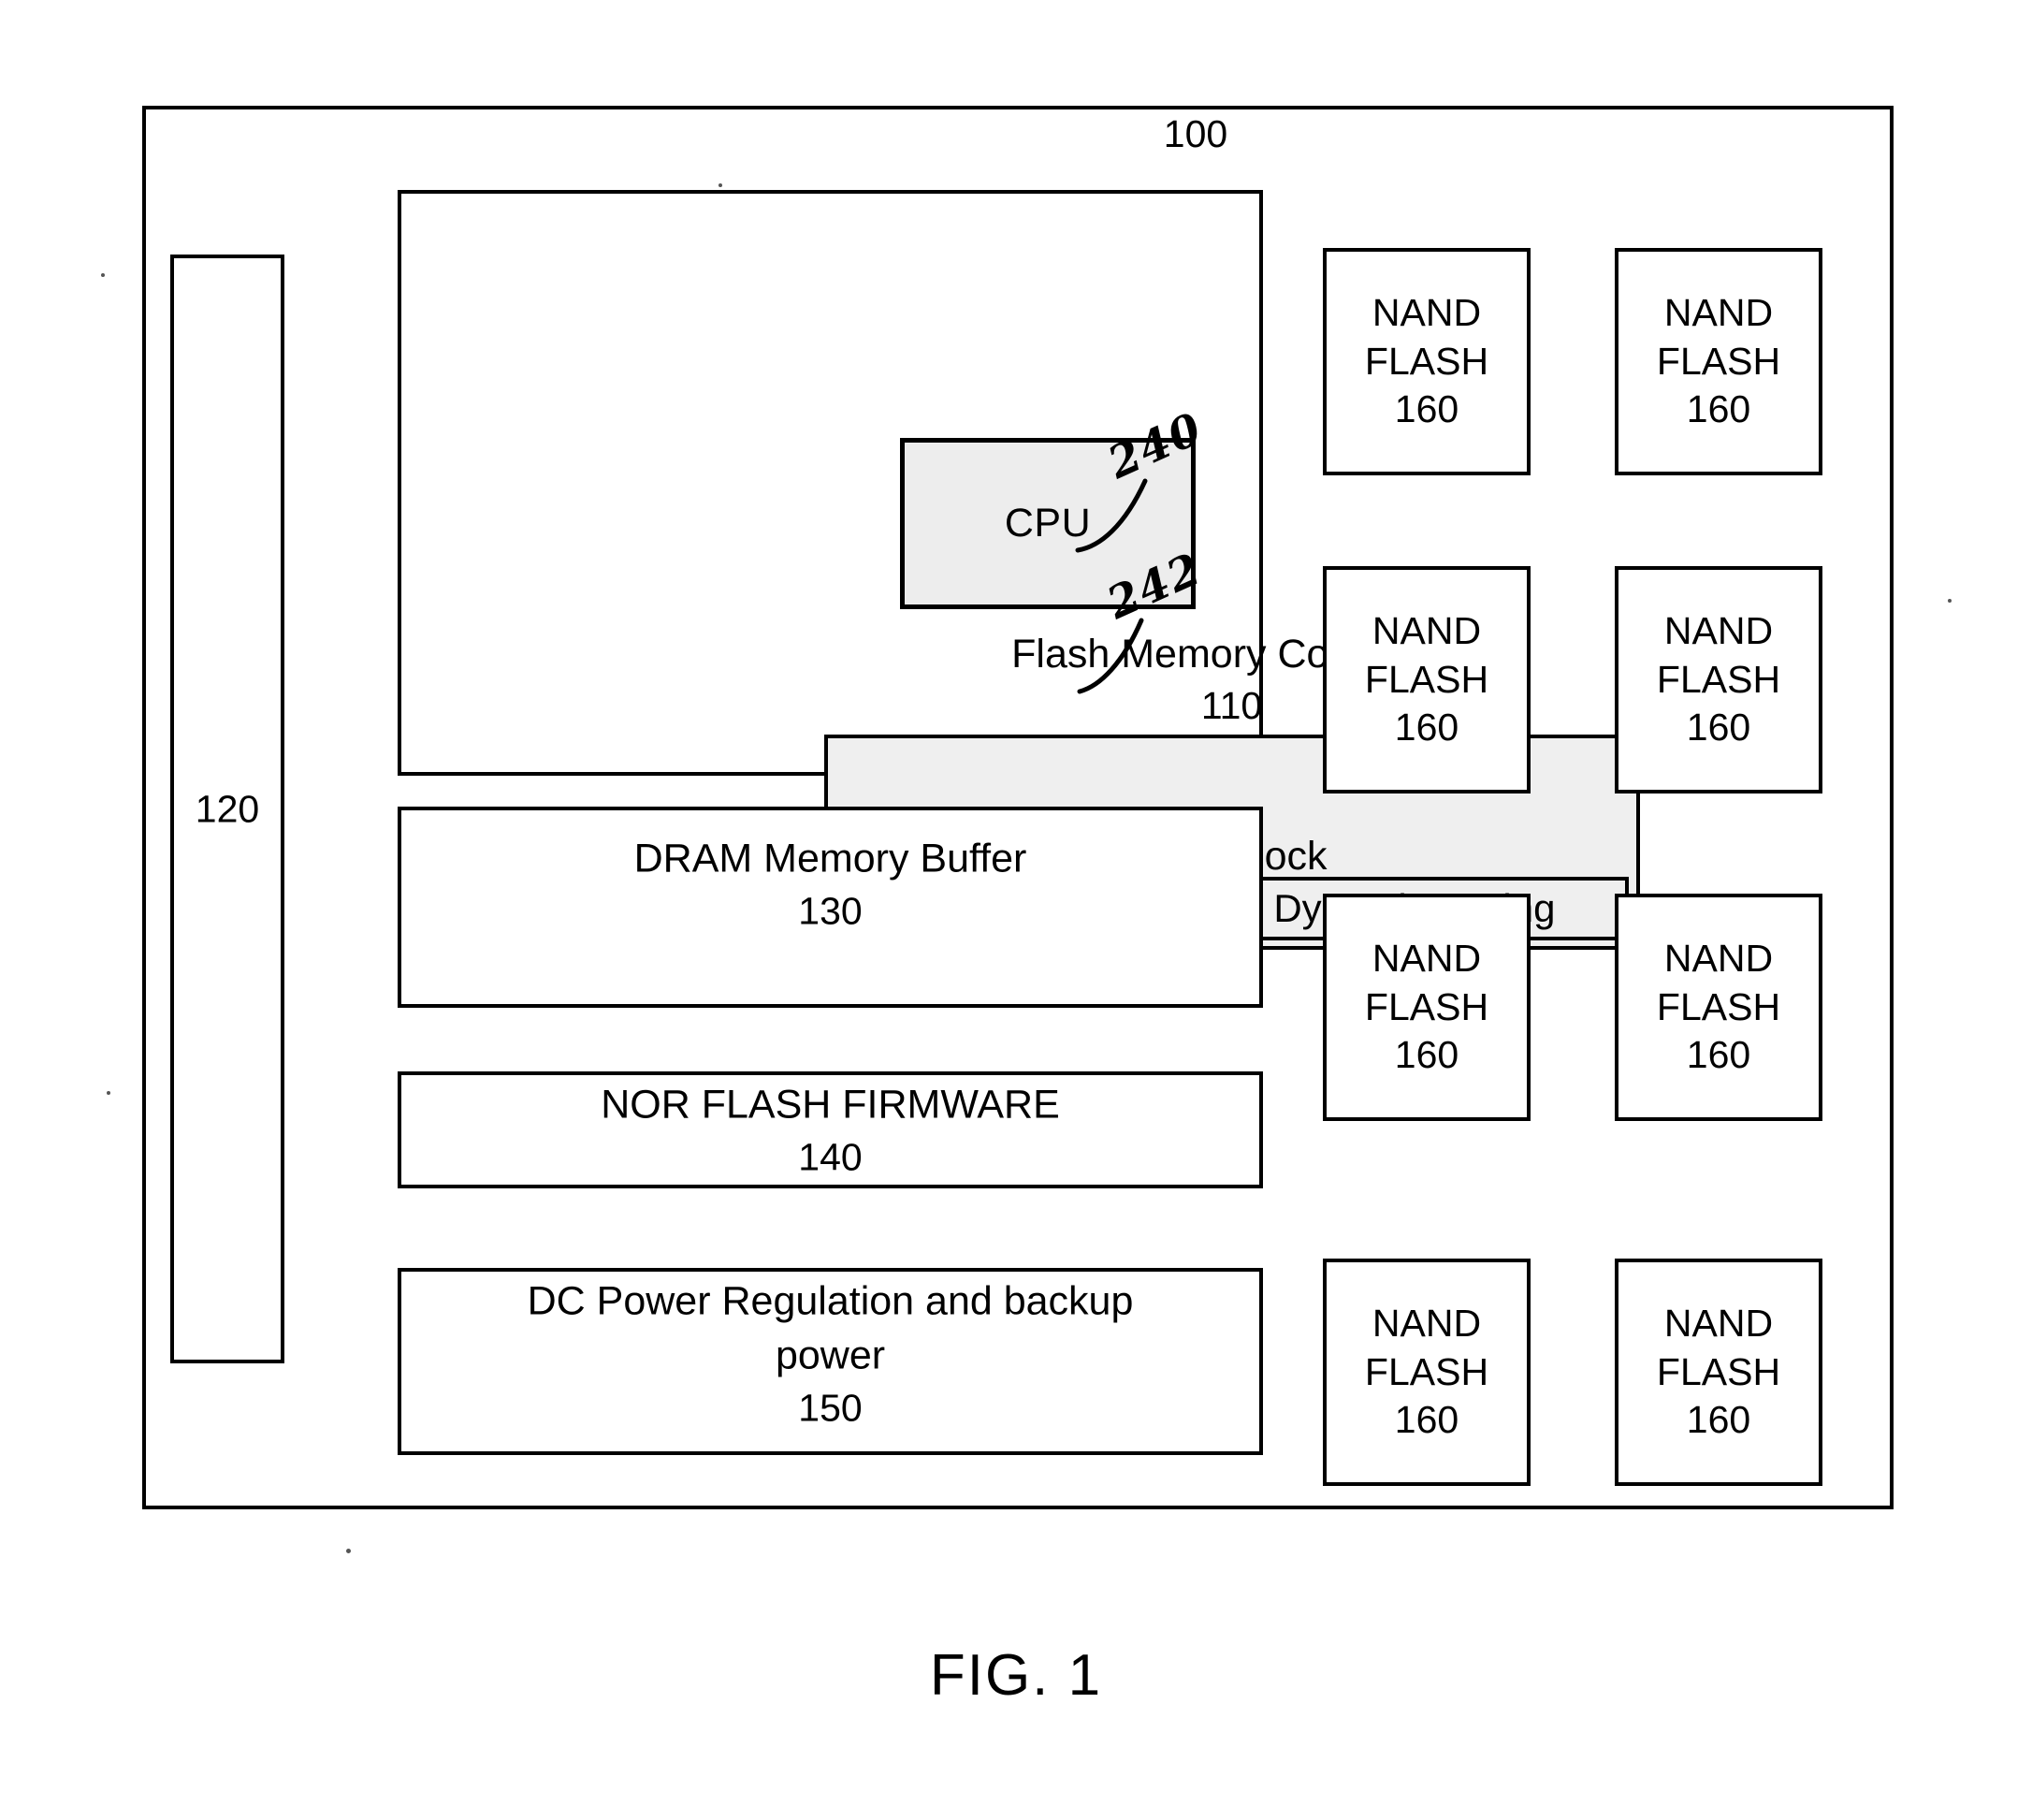 This screenshot has width=2032, height=1820. Describe the element at coordinates (831, 1301) in the screenshot. I see `dc-power-title-line1: DC Power Regulation and backup` at that location.